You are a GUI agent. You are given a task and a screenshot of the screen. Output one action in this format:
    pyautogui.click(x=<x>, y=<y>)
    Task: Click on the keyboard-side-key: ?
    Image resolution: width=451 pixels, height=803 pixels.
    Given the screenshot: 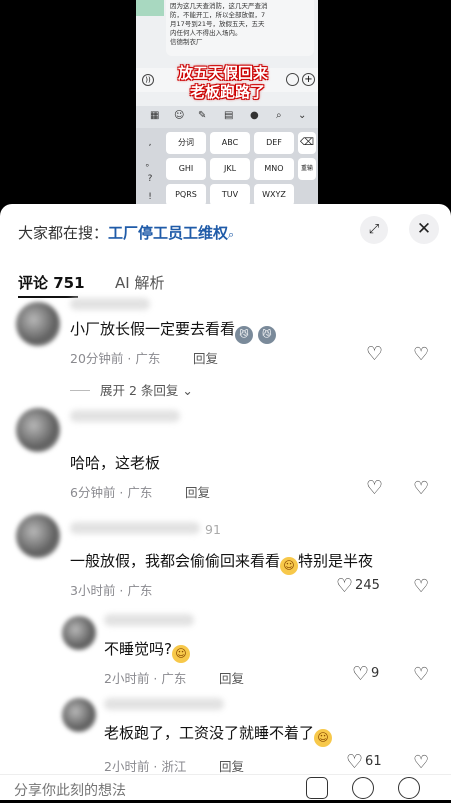 What is the action you would take?
    pyautogui.click(x=150, y=179)
    